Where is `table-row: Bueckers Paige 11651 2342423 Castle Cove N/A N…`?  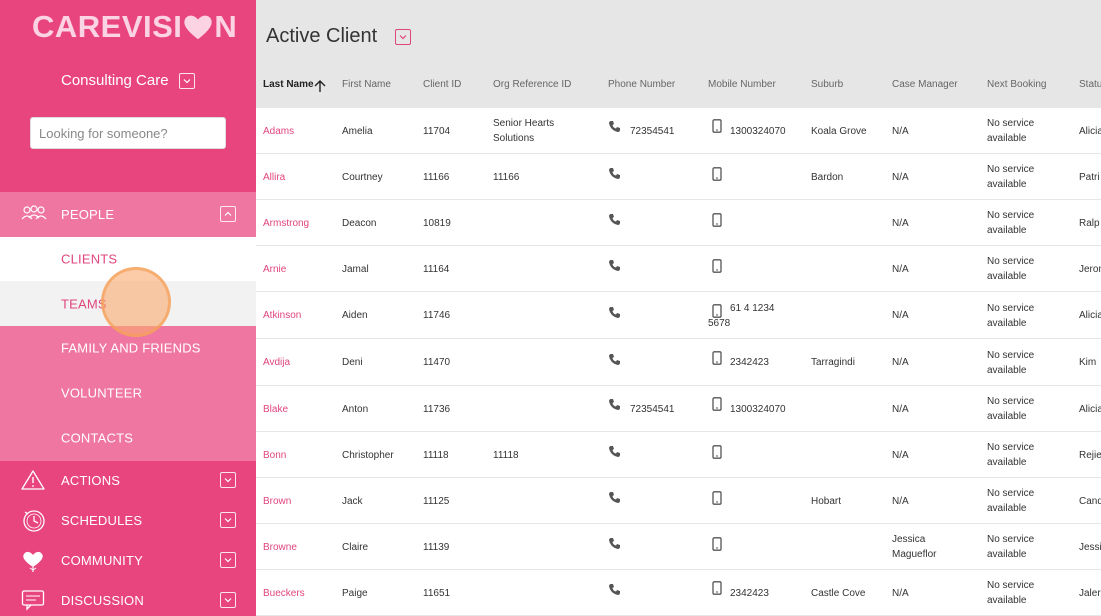 table-row: Bueckers Paige 11651 2342423 Castle Cove N/A N… is located at coordinates (678, 593).